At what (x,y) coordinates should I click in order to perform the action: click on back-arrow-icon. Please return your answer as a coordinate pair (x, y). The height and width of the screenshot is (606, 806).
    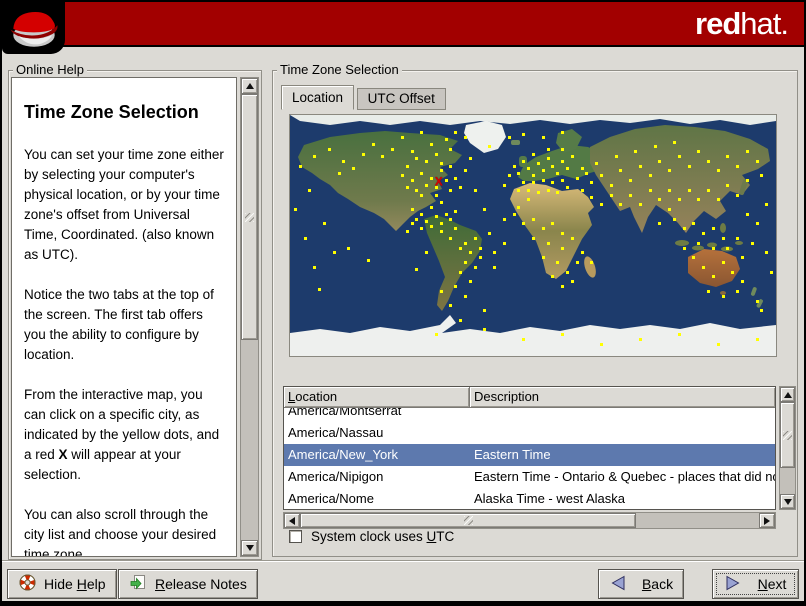
    Looking at the image, I should click on (617, 584).